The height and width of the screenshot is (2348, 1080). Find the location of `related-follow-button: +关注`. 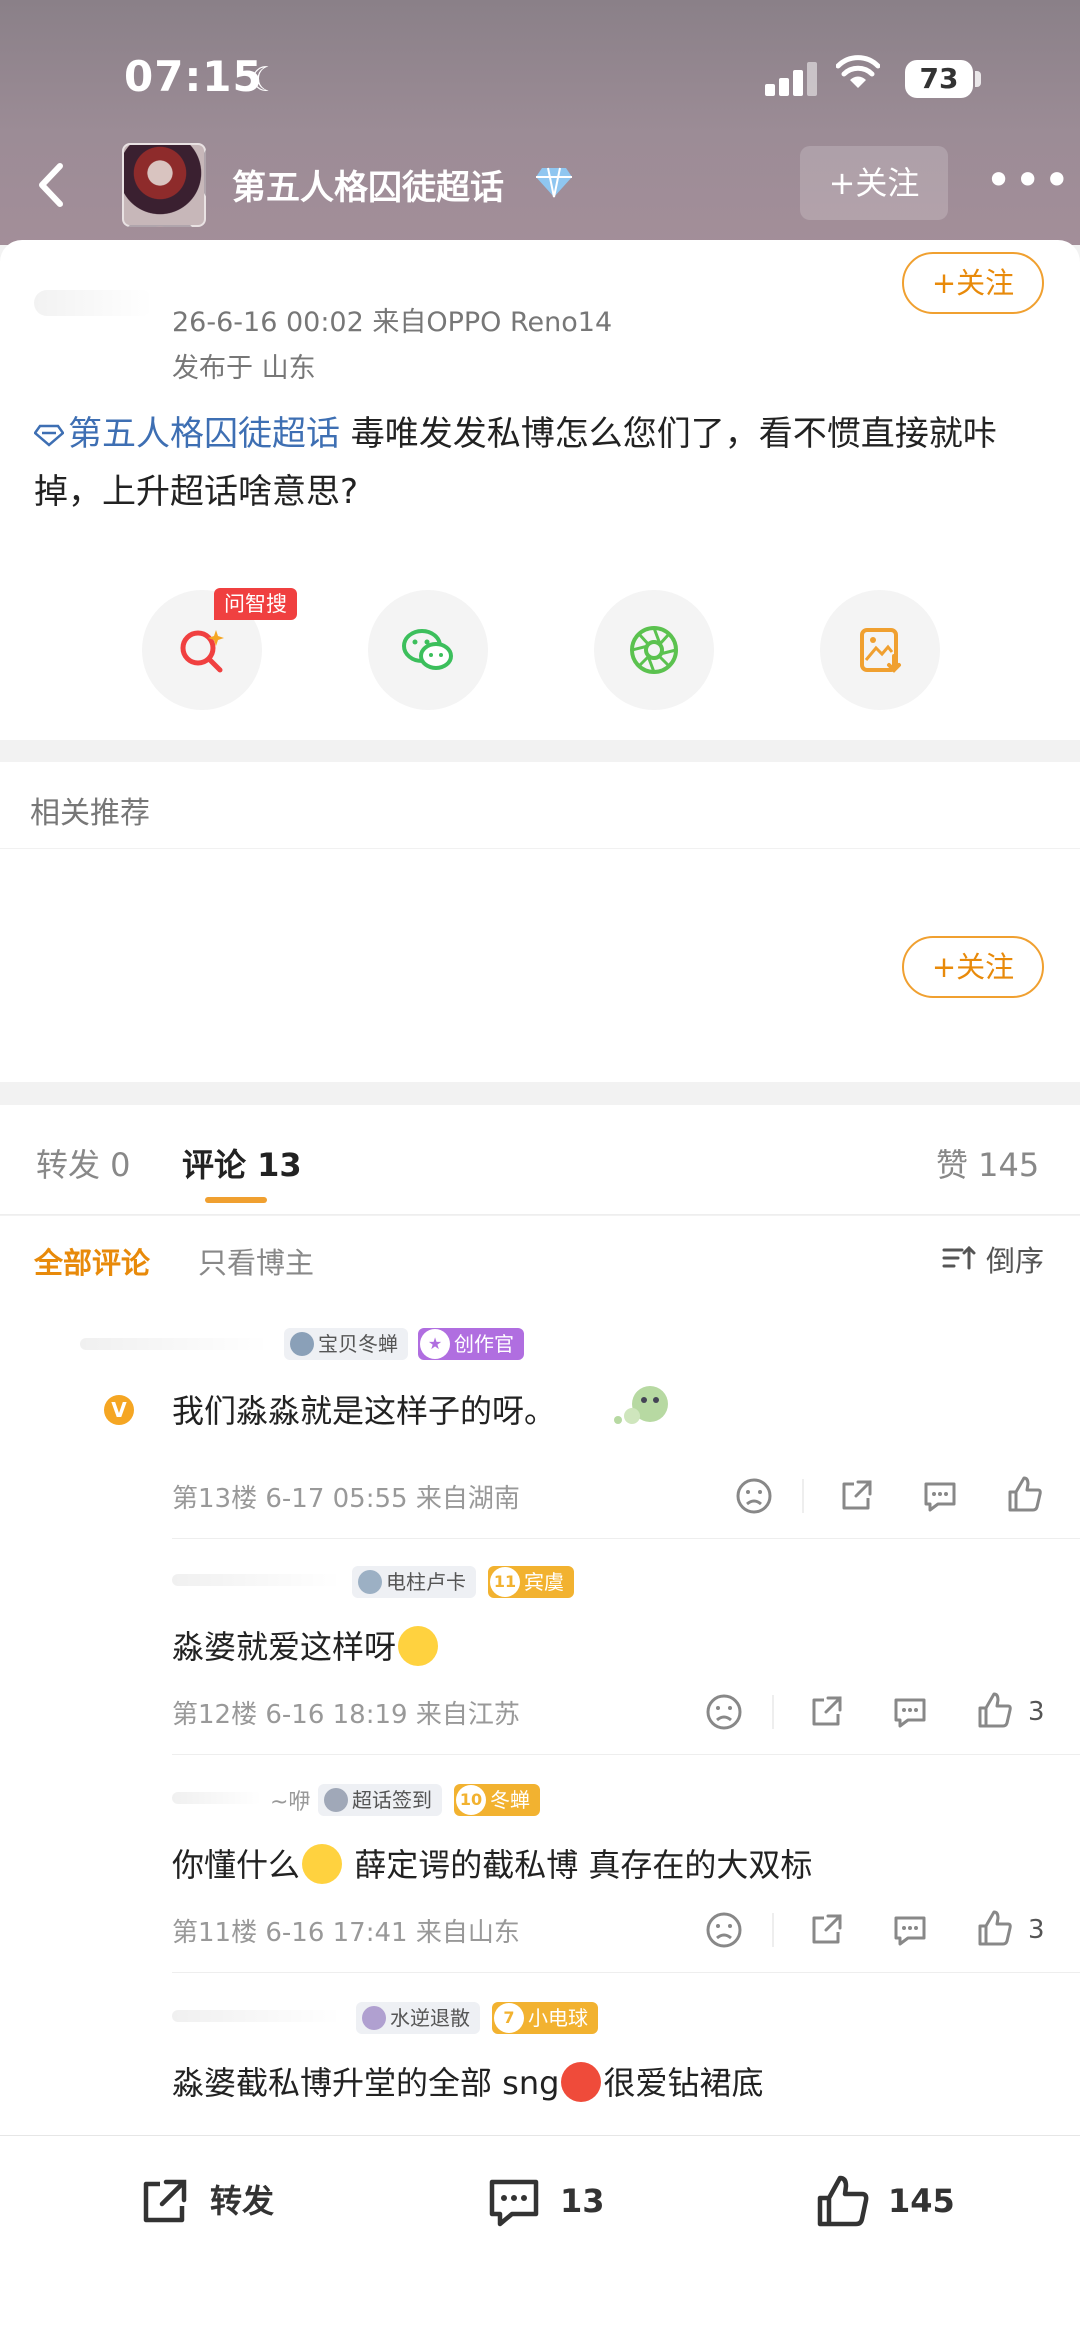

related-follow-button: +关注 is located at coordinates (973, 967).